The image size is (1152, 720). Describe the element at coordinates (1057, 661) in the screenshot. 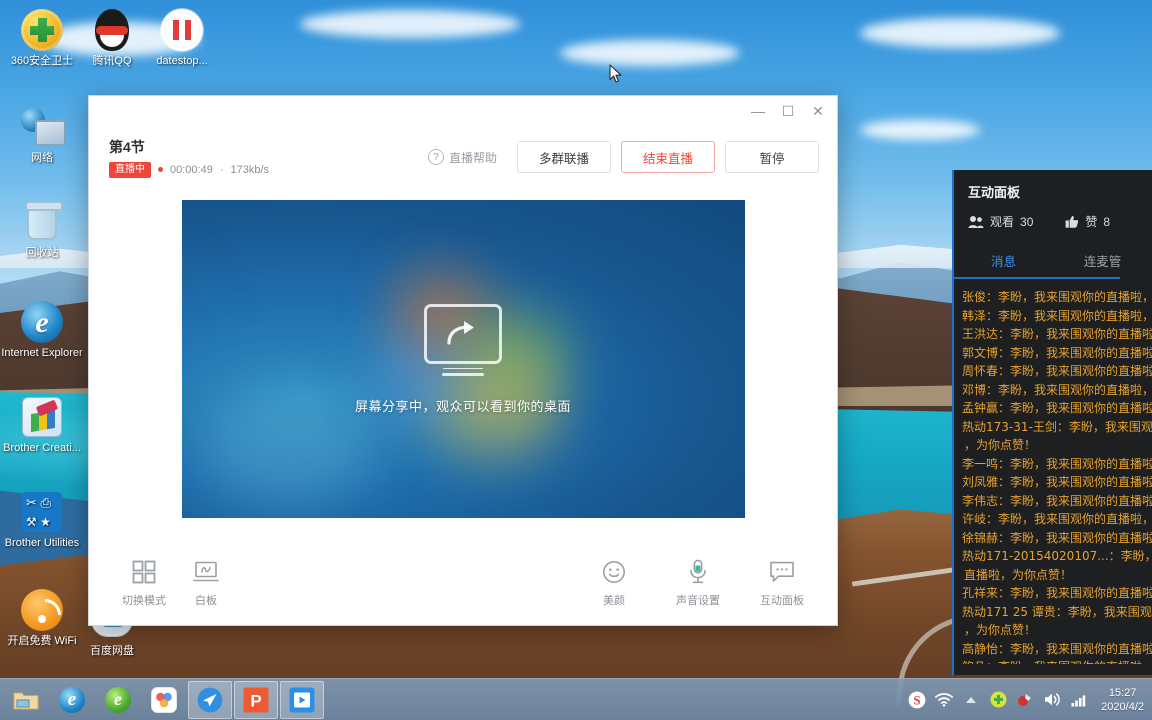

I see `chat-message: 鲍凡：李盼，我来围观你的直播啦，为` at that location.